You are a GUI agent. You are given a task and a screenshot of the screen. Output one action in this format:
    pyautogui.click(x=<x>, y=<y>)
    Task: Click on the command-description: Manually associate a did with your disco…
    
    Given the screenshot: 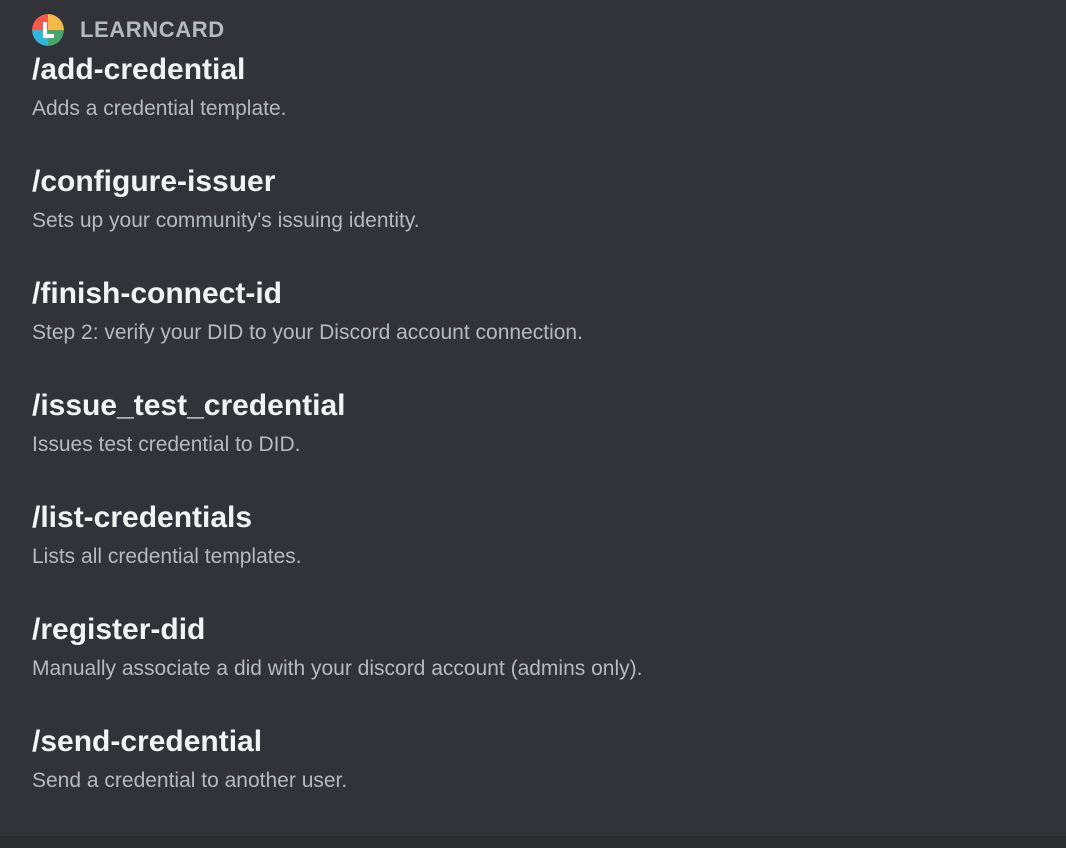 What is the action you would take?
    pyautogui.click(x=337, y=668)
    